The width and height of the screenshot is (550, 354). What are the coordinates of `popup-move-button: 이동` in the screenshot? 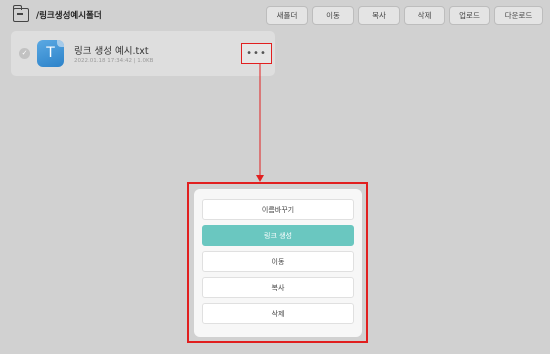 It's located at (278, 261).